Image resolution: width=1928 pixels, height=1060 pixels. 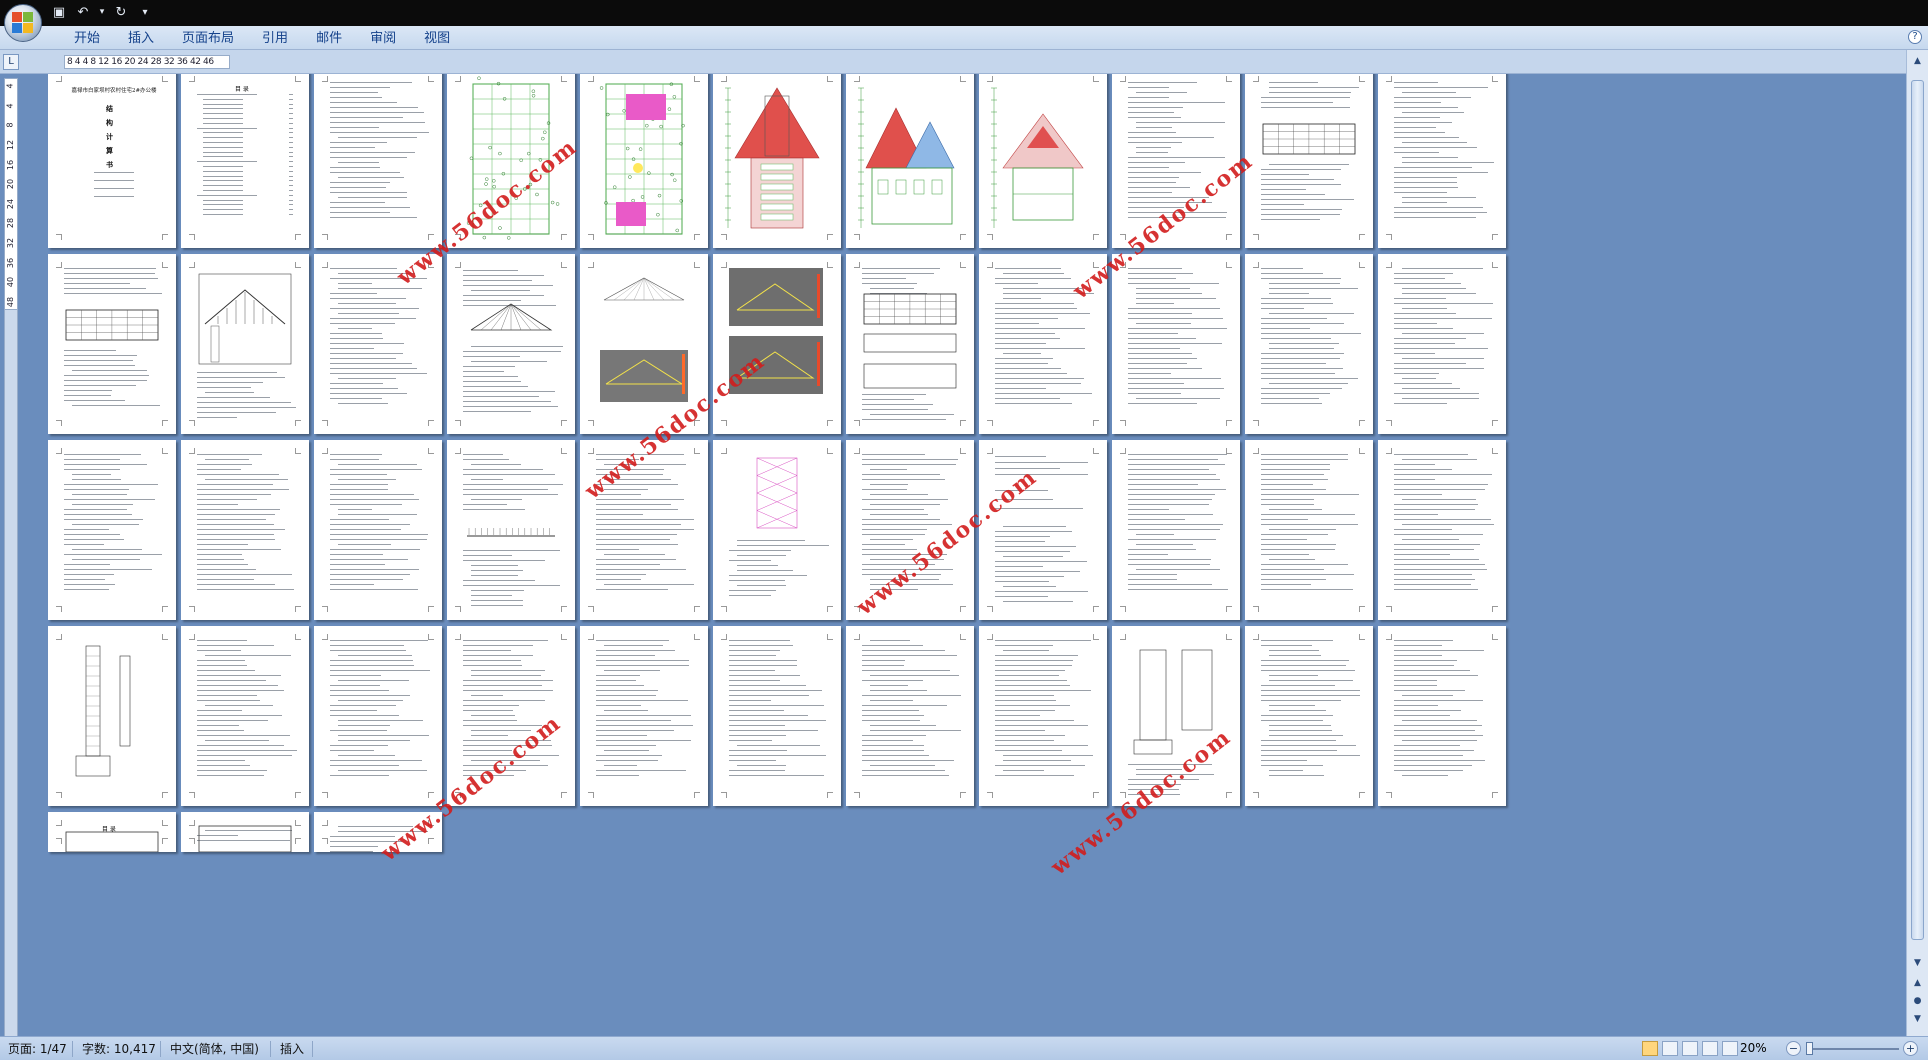 What do you see at coordinates (1710, 1048) in the screenshot?
I see `outline-view-button` at bounding box center [1710, 1048].